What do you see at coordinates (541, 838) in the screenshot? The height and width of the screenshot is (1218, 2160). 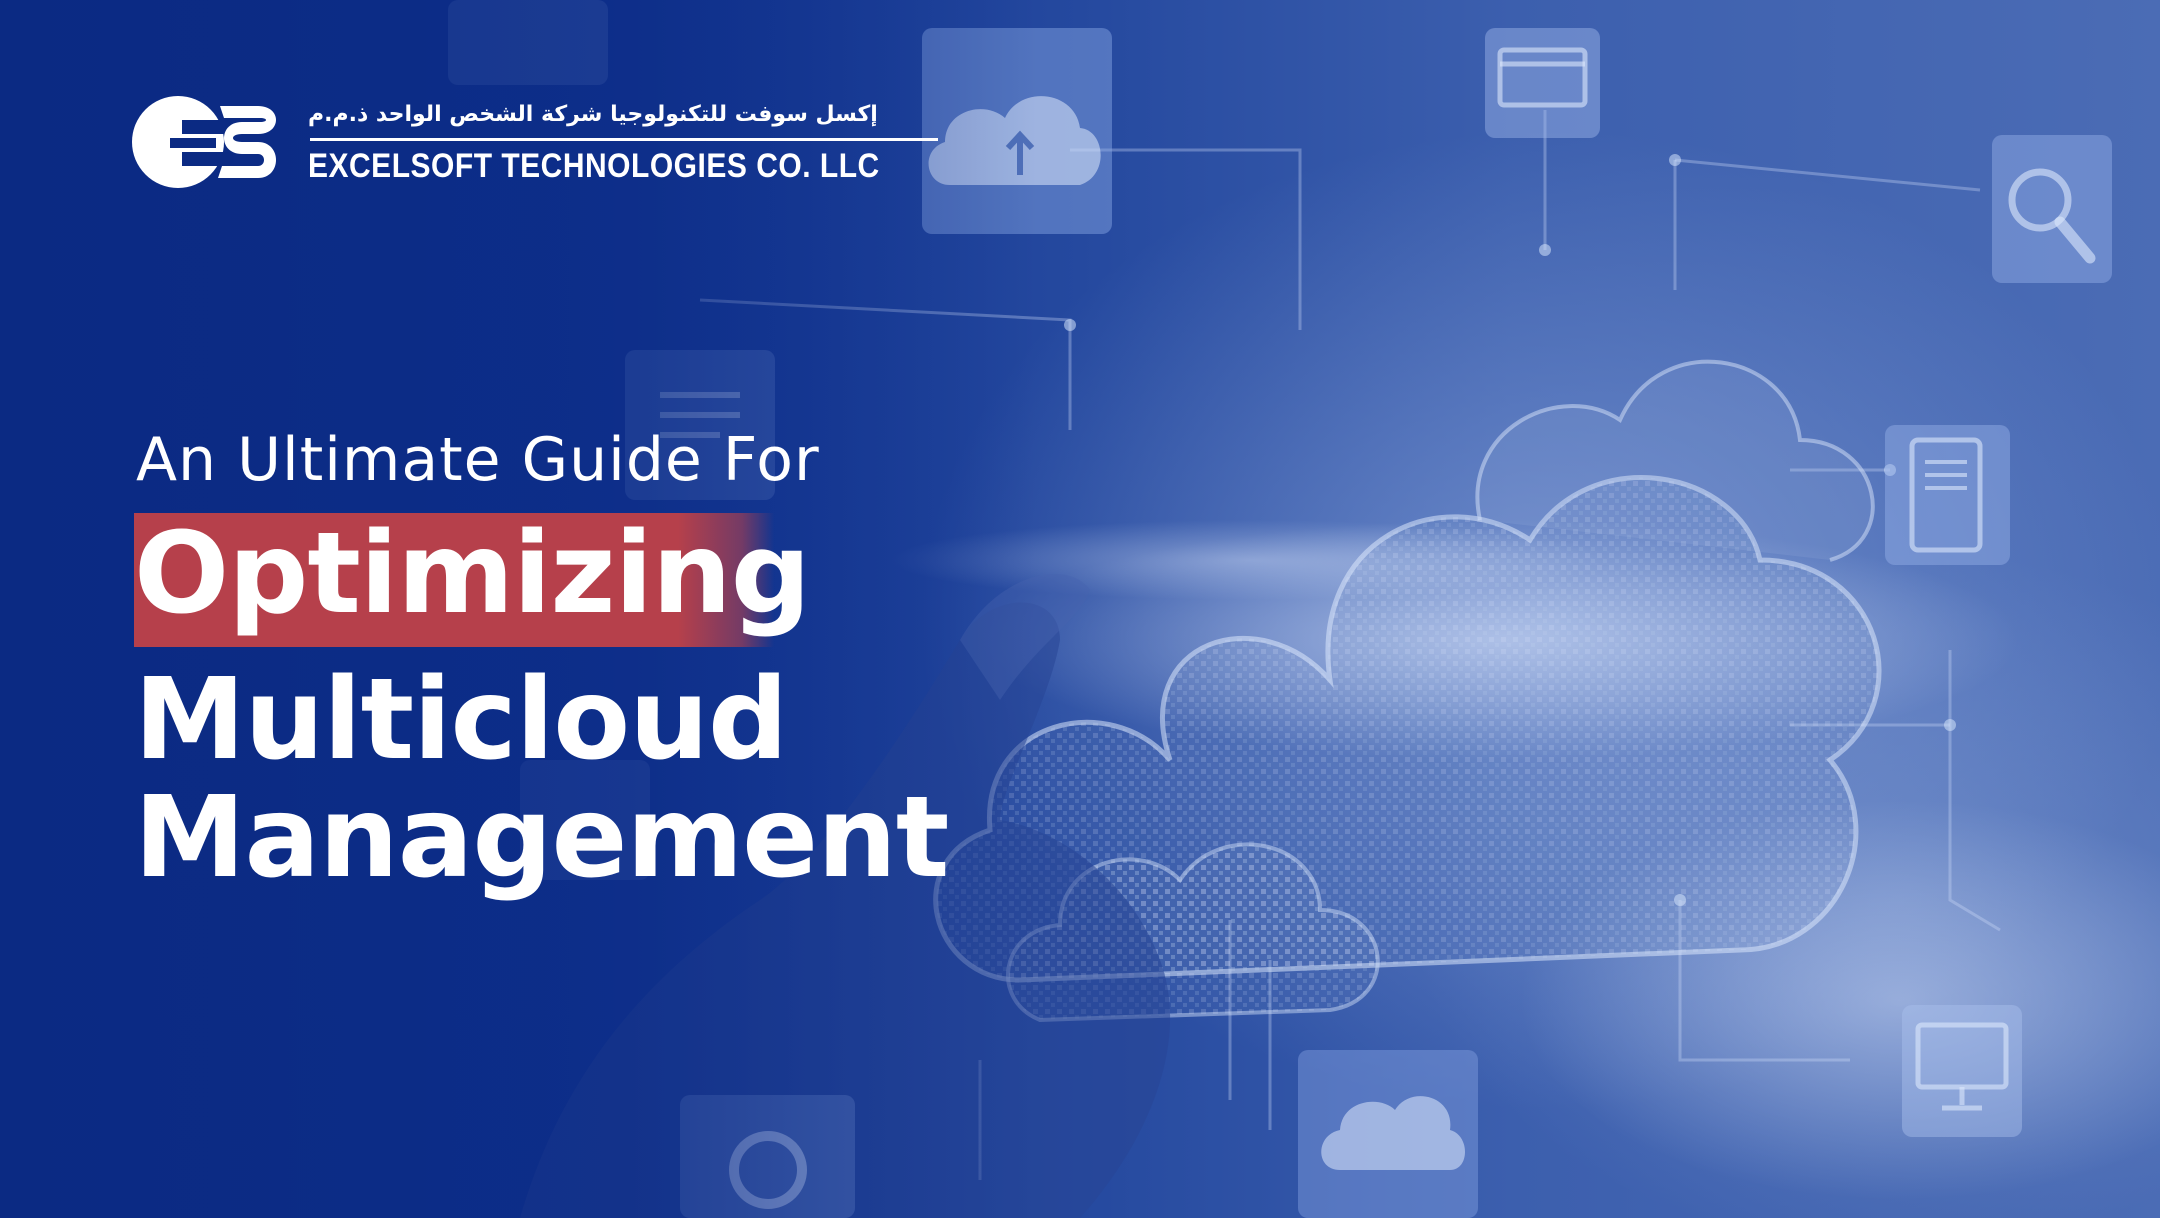 I see `headline-line-3: Management` at bounding box center [541, 838].